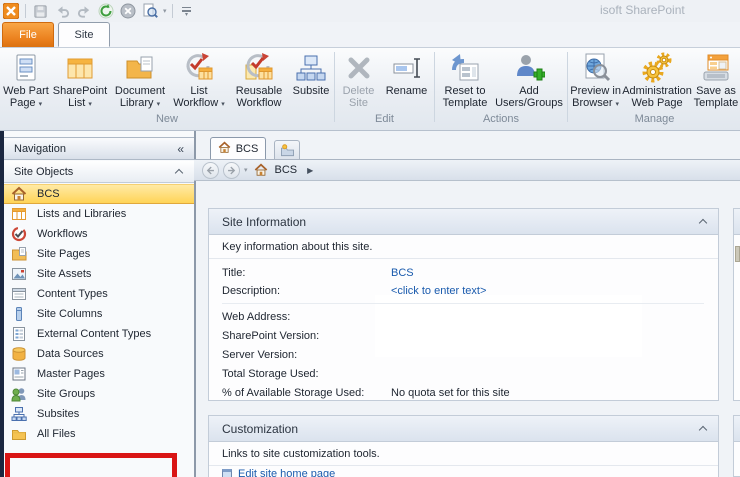  Describe the element at coordinates (165, 11) in the screenshot. I see `preview-dropdown-caret-icon: ▾` at that location.